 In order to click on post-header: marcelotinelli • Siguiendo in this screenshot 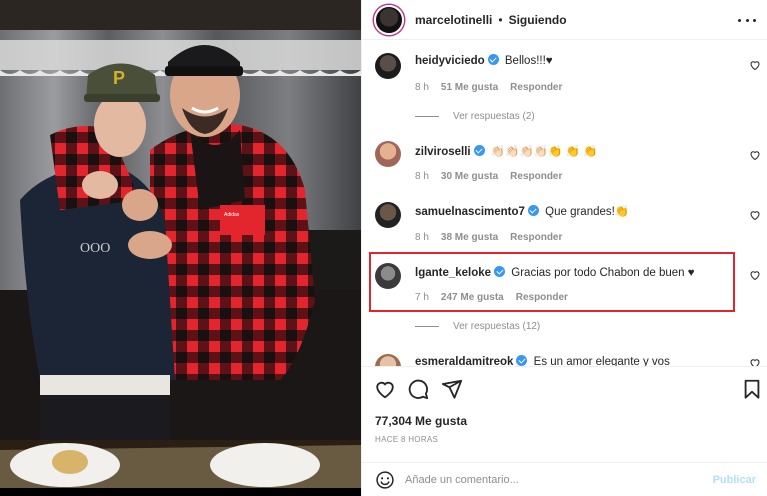, I will do `click(564, 20)`.